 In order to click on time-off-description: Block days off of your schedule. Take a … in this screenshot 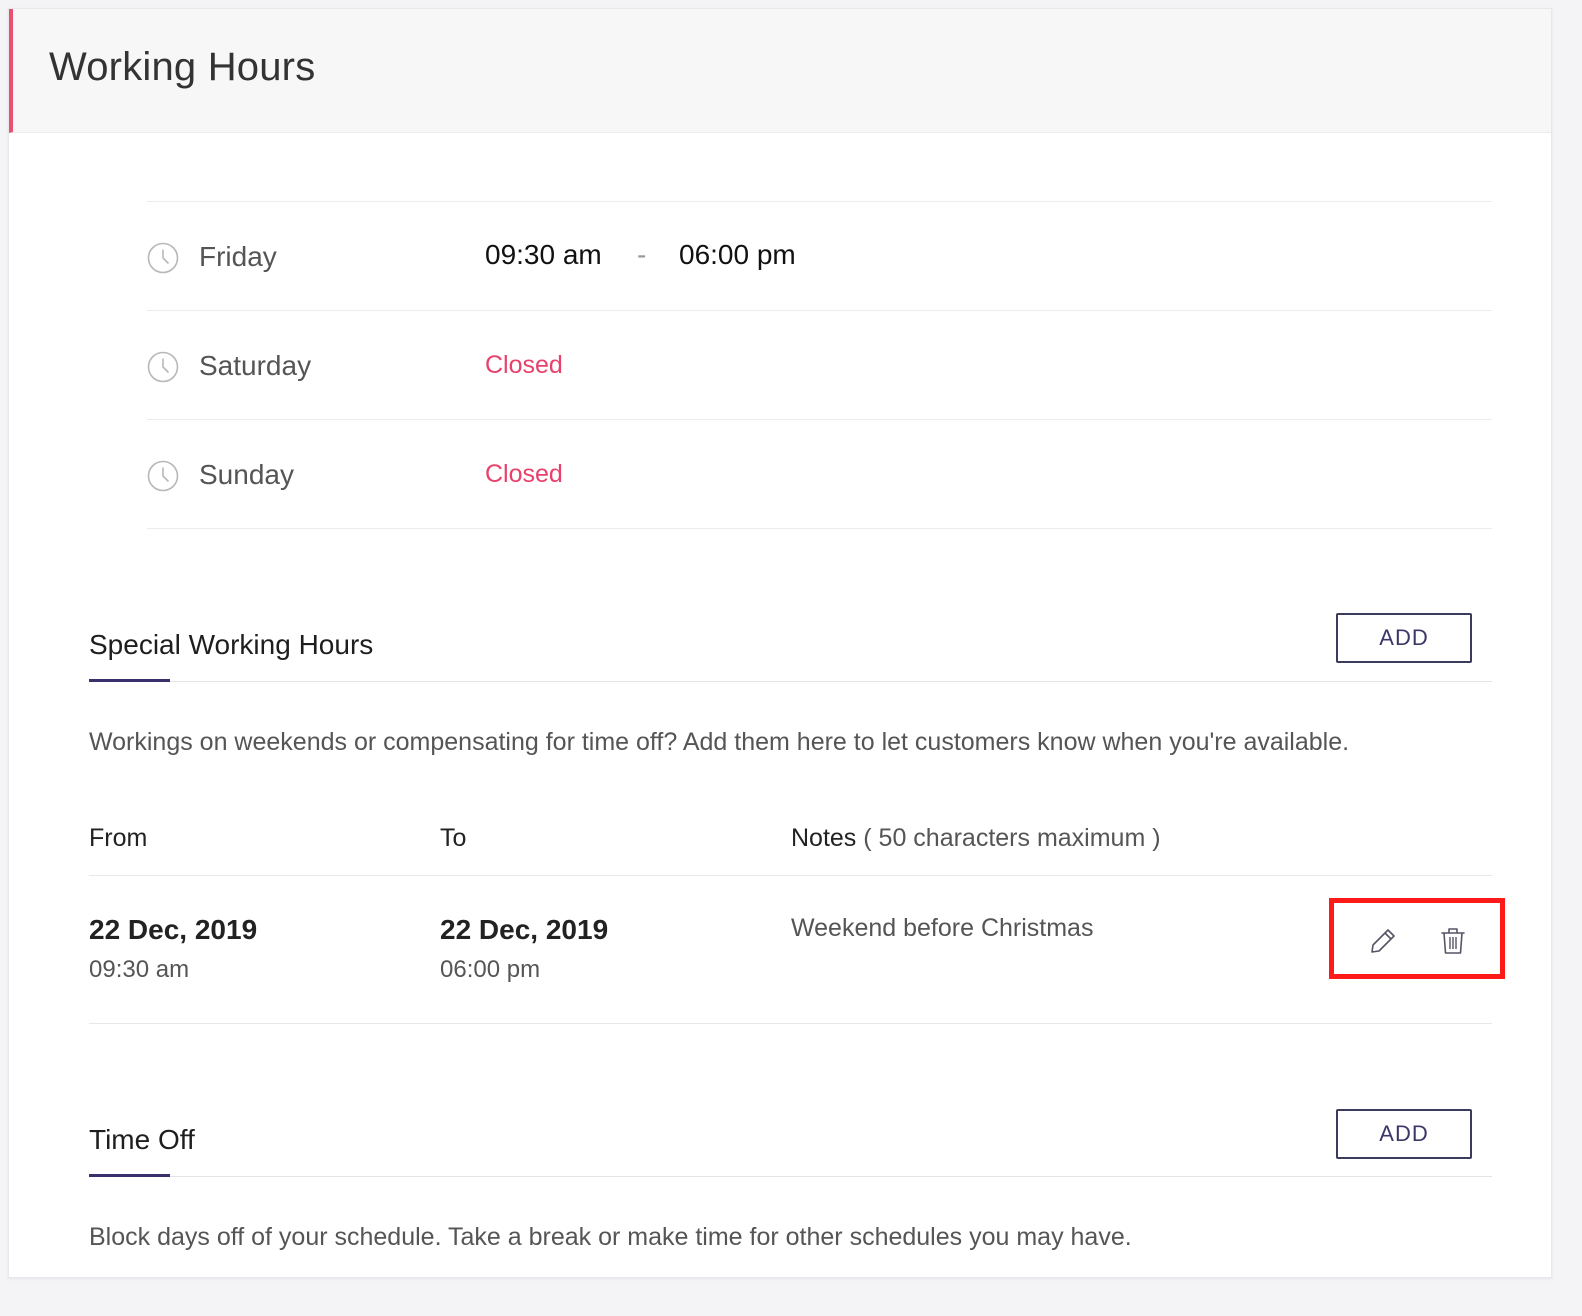, I will do `click(610, 1237)`.